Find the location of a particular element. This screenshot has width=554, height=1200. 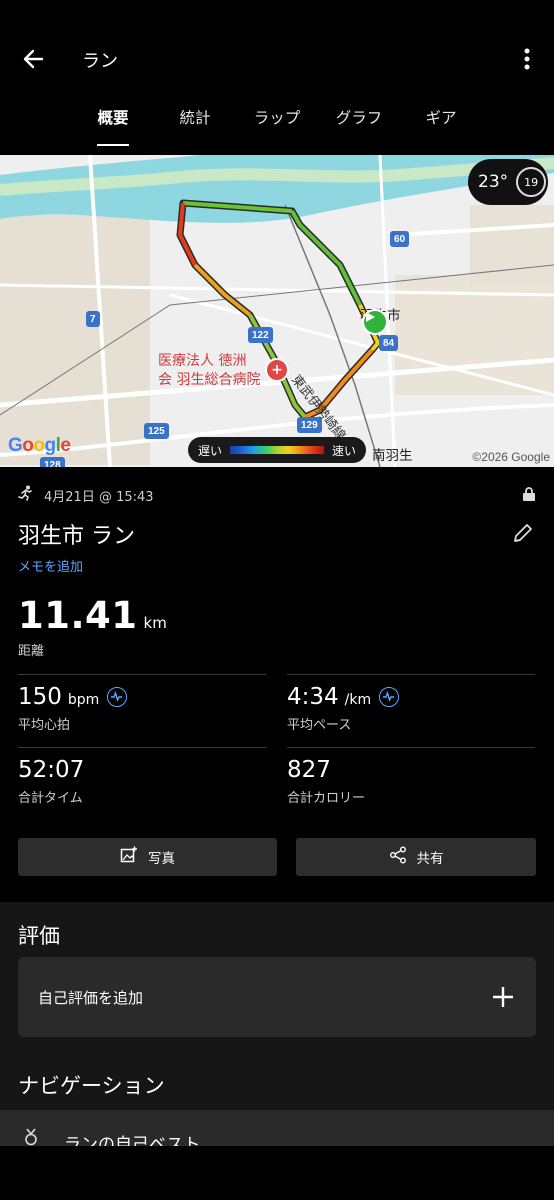

add-photo-icon is located at coordinates (129, 857).